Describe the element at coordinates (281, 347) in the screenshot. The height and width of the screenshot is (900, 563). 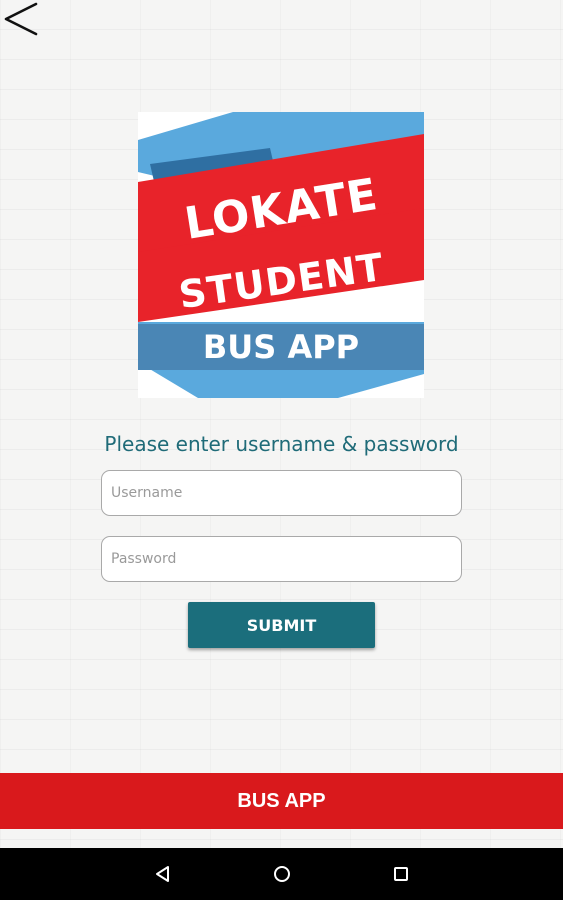
I see `logo-text-bus-app: BUS APP` at that location.